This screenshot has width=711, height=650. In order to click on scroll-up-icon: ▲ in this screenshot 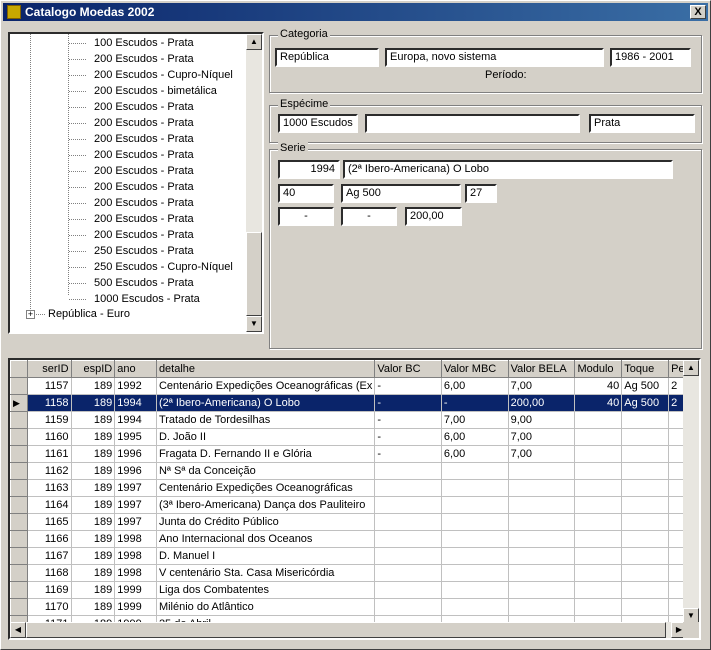, I will do `click(254, 42)`.